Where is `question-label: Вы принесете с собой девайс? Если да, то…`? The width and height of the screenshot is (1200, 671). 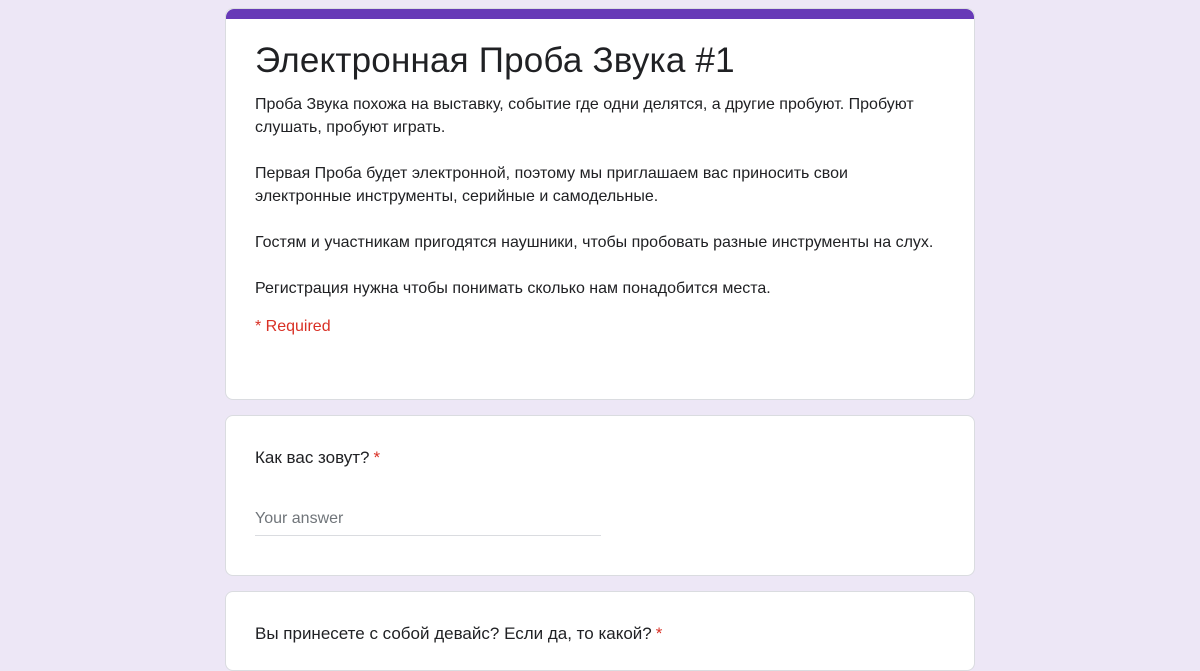
question-label: Вы принесете с собой девайс? Если да, то… is located at coordinates (600, 634).